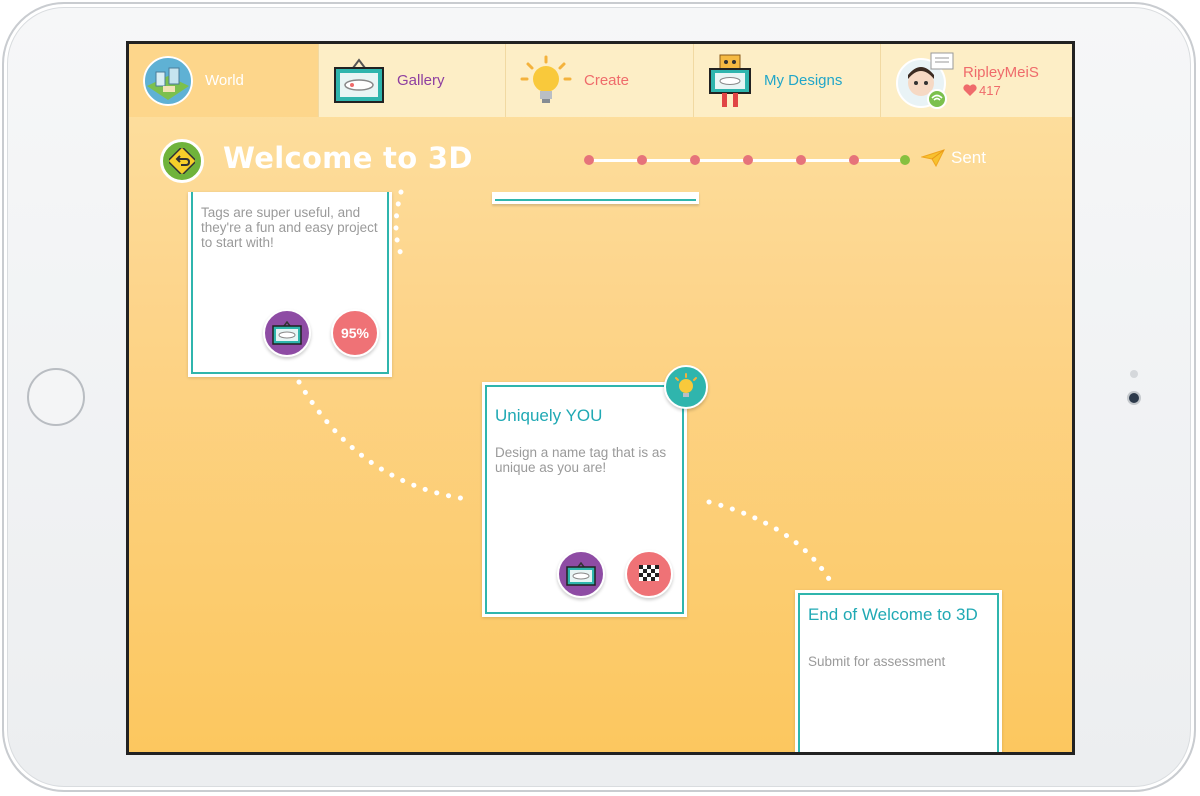  I want to click on card-description: Submit for assessment, so click(877, 661).